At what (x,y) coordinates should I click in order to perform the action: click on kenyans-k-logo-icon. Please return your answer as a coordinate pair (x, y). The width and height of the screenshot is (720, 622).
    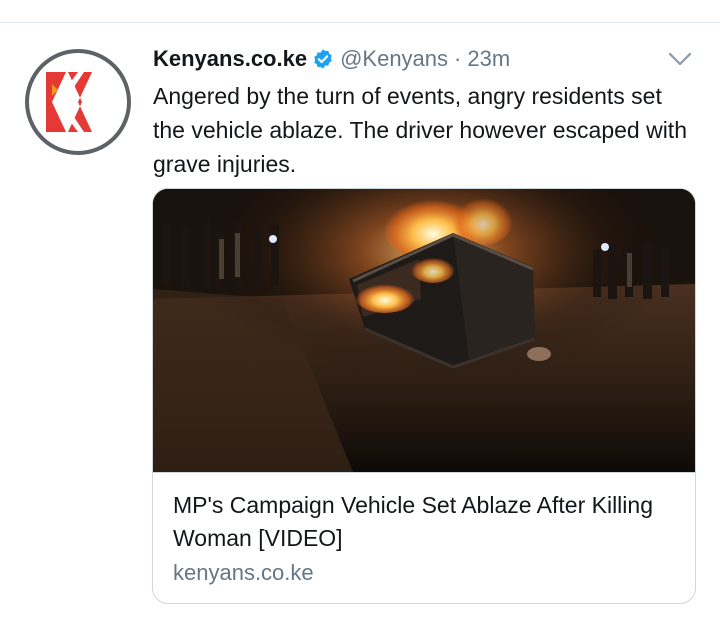
    Looking at the image, I should click on (78, 102).